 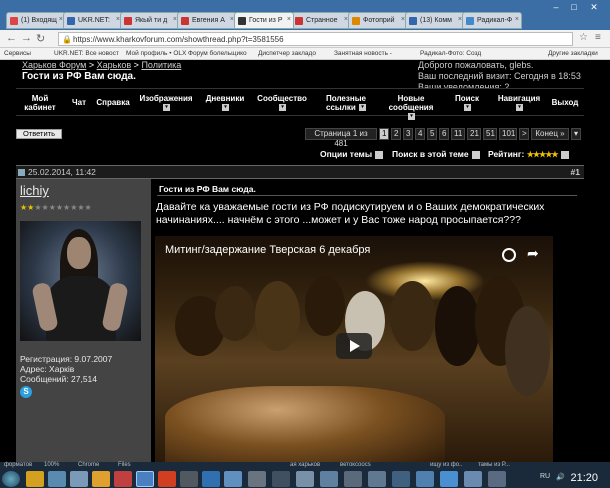 I want to click on start-button, so click(x=11, y=479).